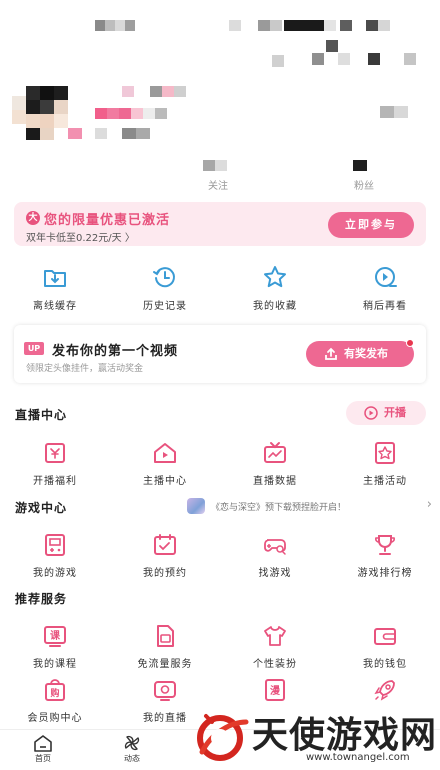  Describe the element at coordinates (41, 508) in the screenshot. I see `section-title-game: 游戏中心` at that location.